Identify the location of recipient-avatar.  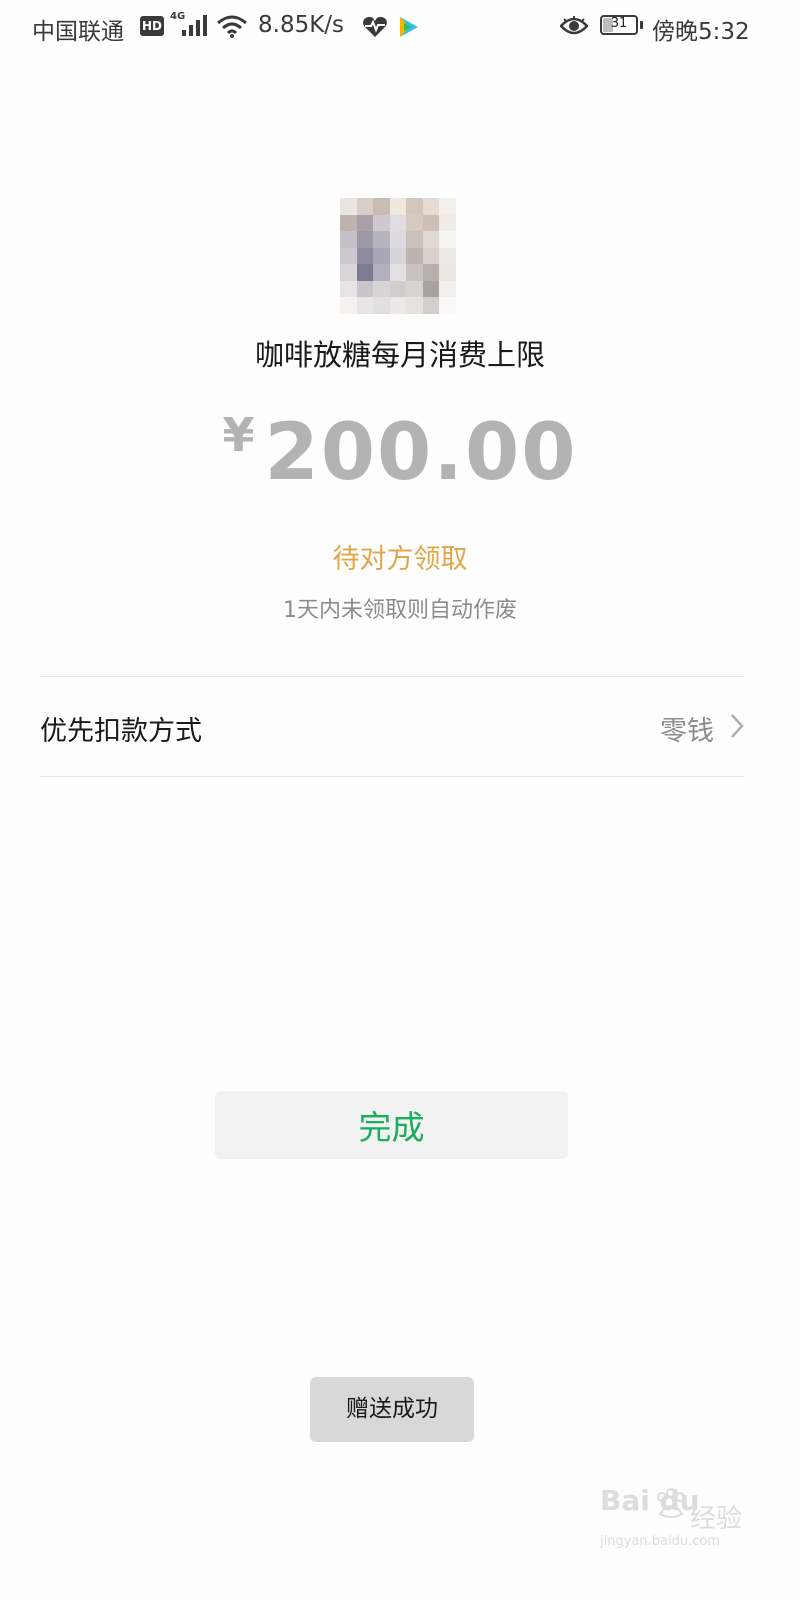
(398, 256).